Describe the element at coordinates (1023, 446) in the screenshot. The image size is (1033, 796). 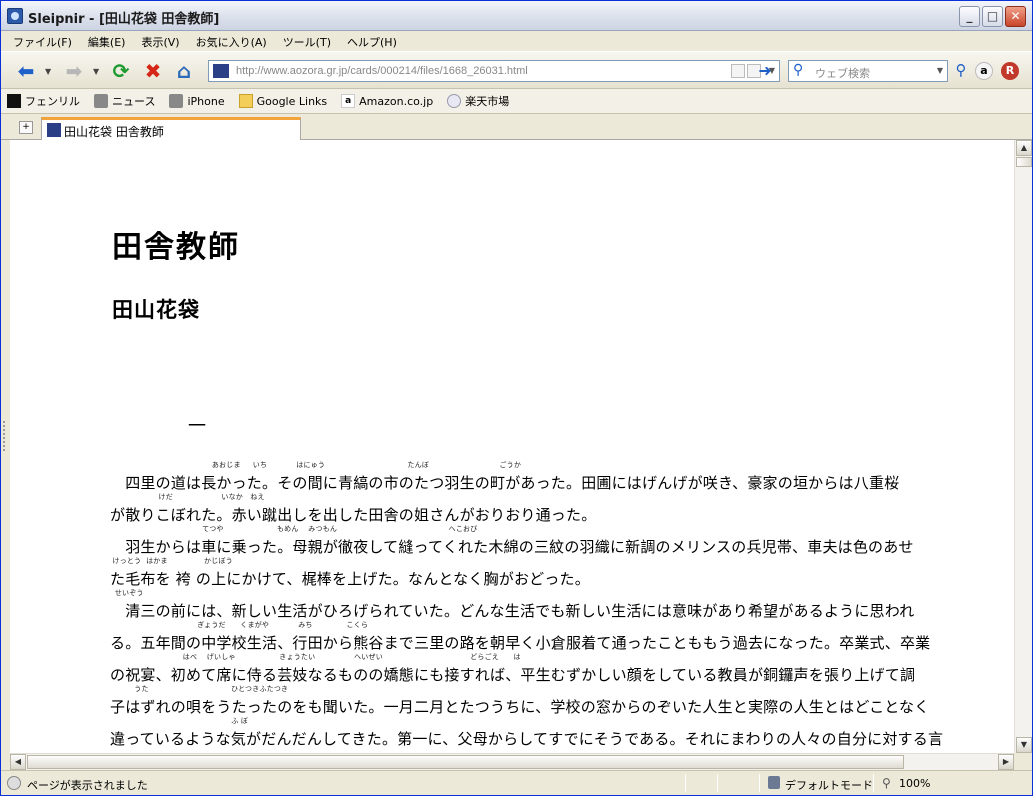
I see `vertical-scrollbar: ▲ ▼` at that location.